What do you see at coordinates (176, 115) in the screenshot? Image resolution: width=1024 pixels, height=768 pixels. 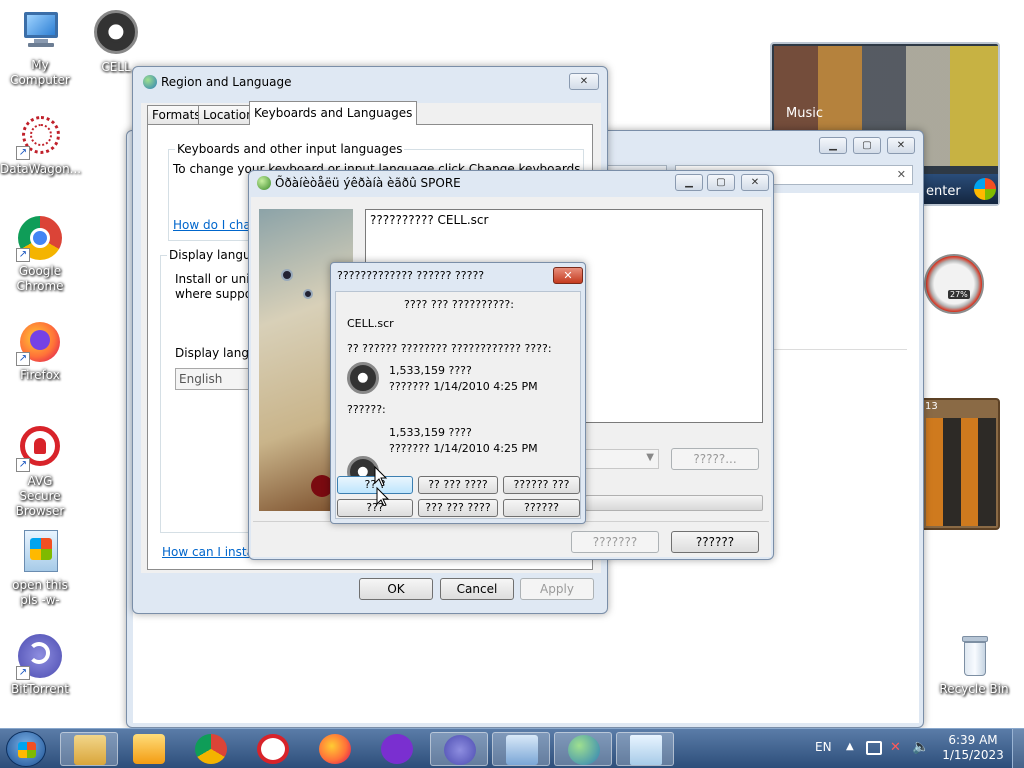 I see `tab-formats: Formats` at bounding box center [176, 115].